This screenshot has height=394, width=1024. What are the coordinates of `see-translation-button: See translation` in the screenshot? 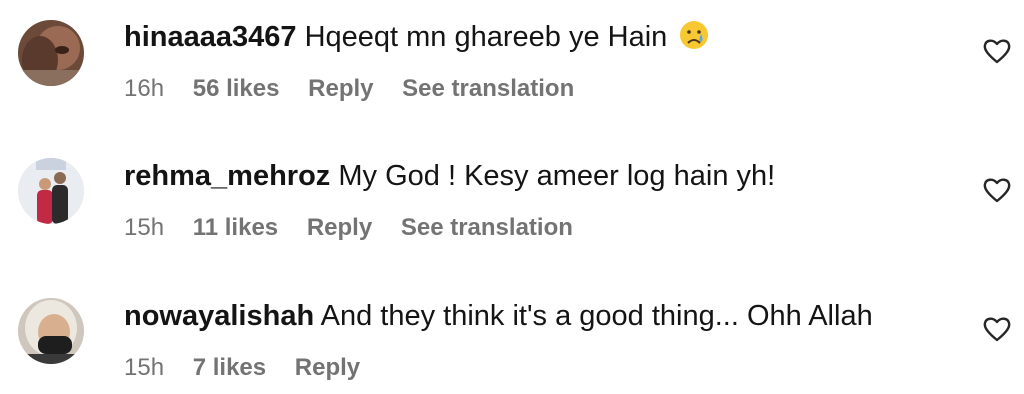 It's located at (487, 228).